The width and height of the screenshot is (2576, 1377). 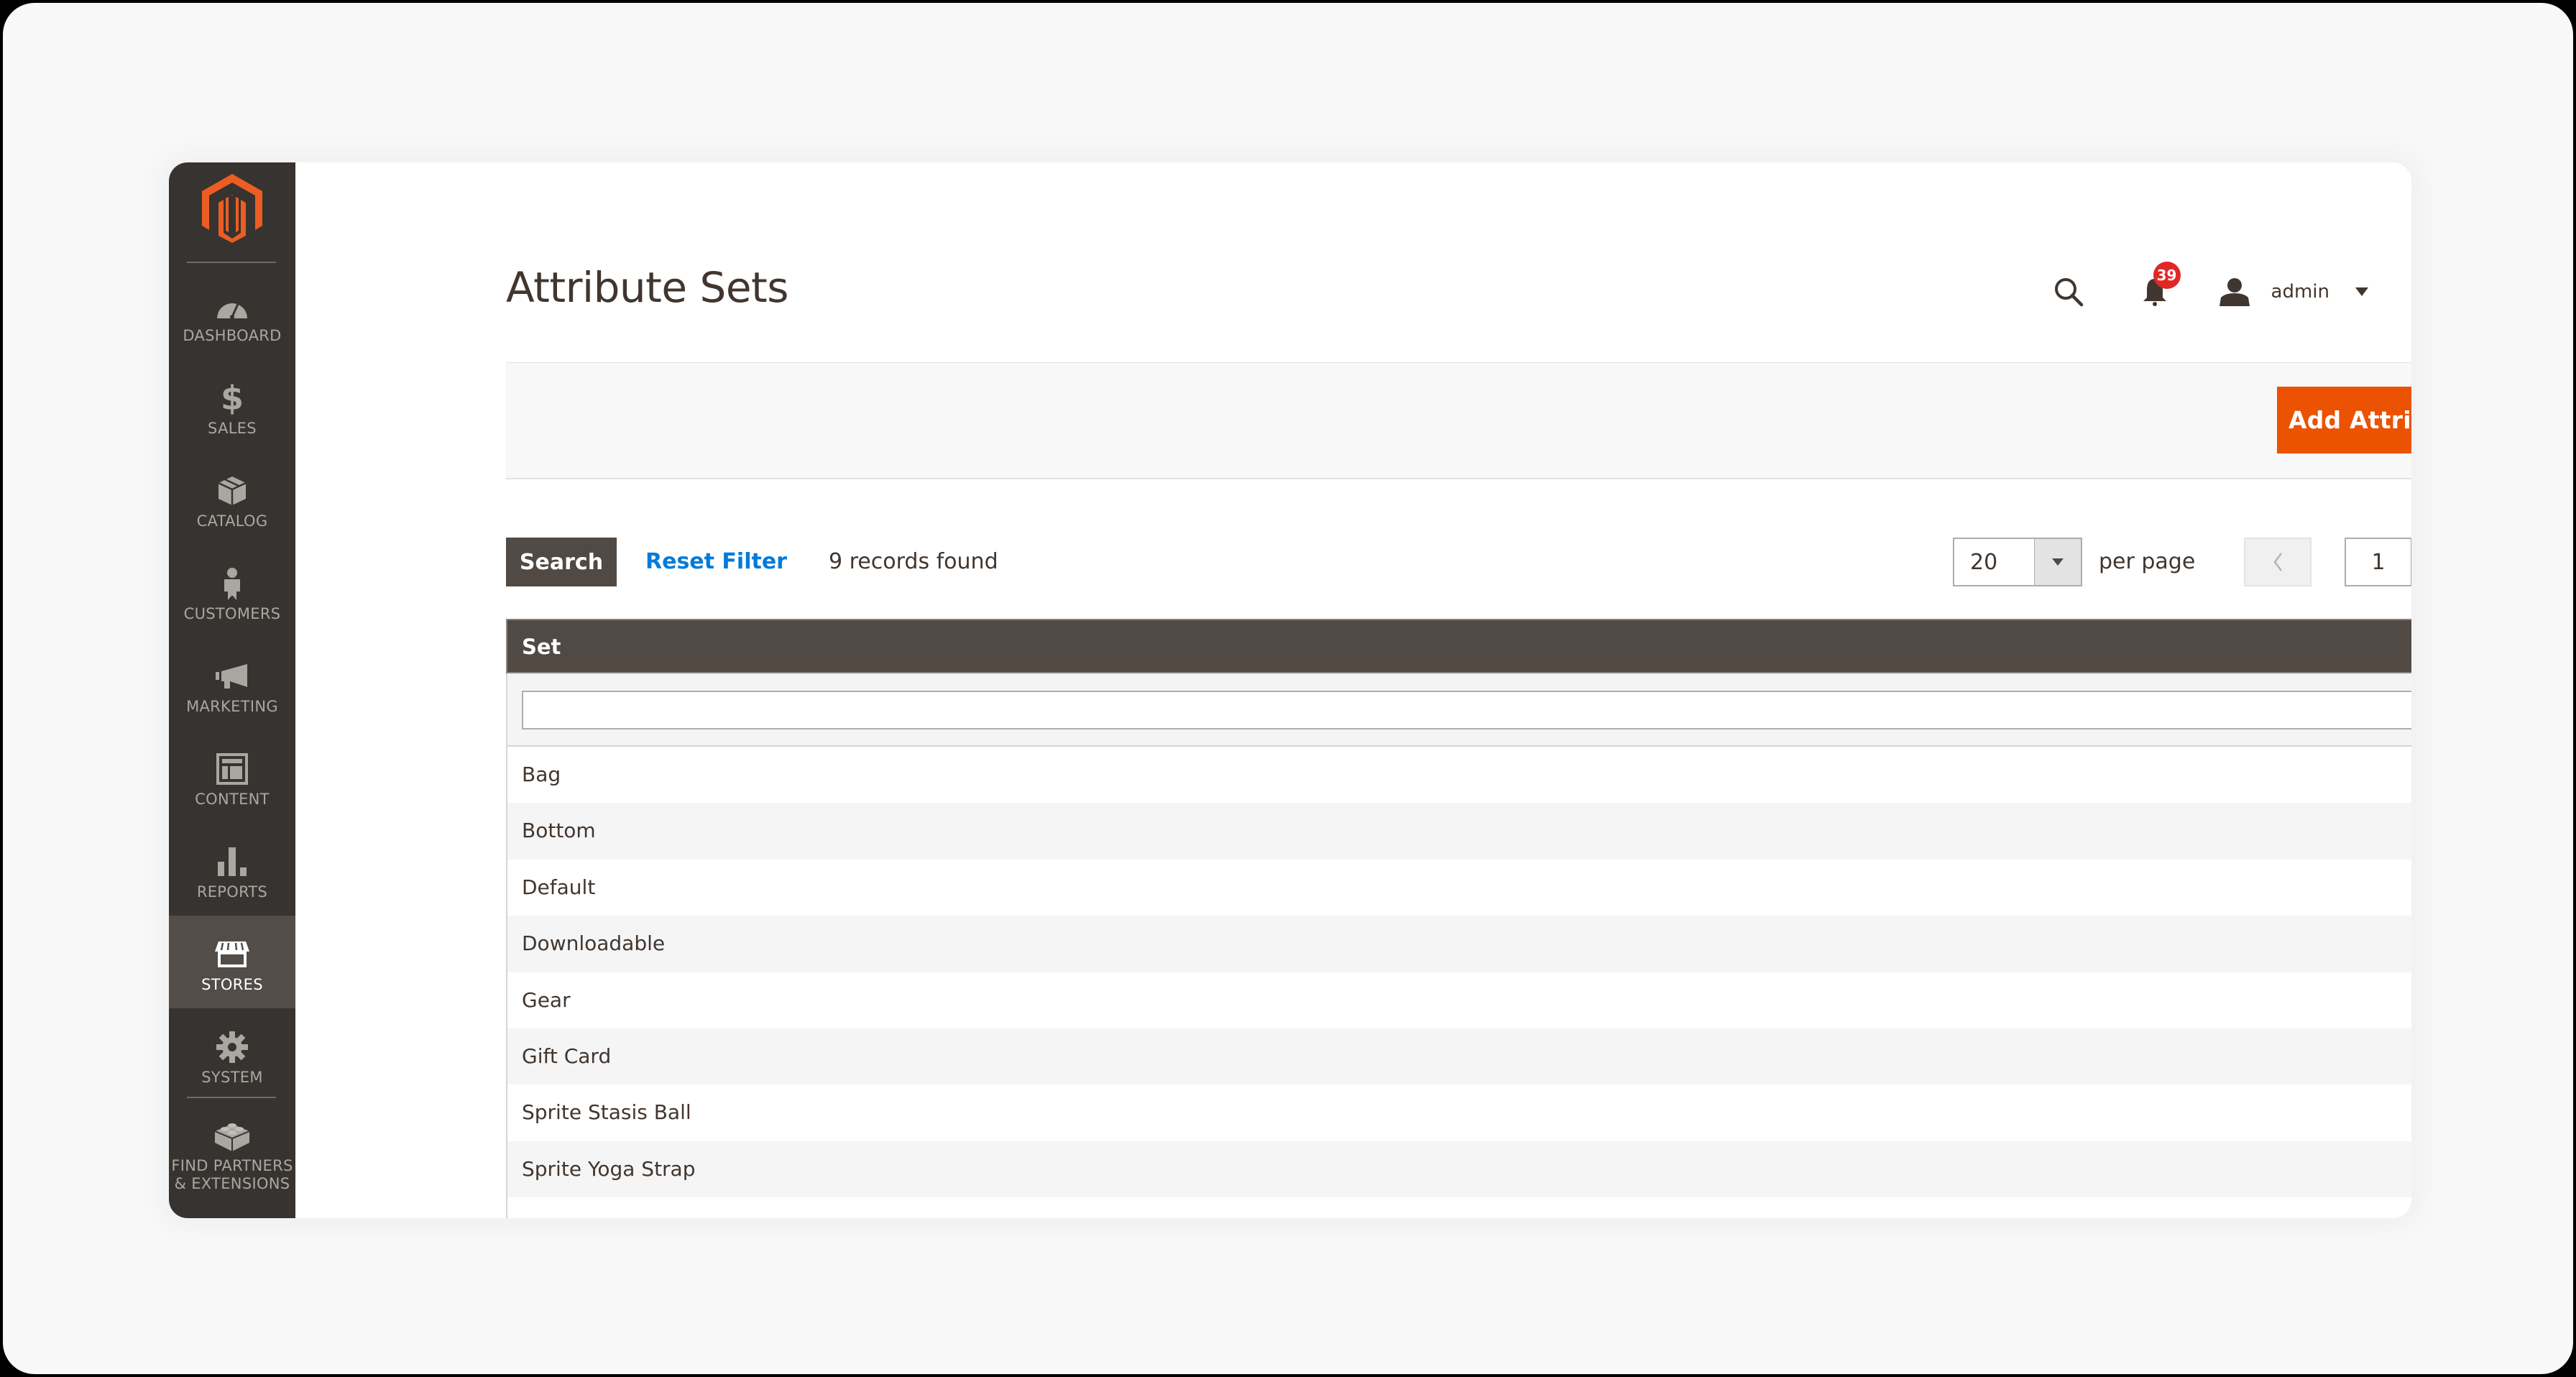 What do you see at coordinates (232, 1077) in the screenshot?
I see `sidebar-item-label: SYSTEM` at bounding box center [232, 1077].